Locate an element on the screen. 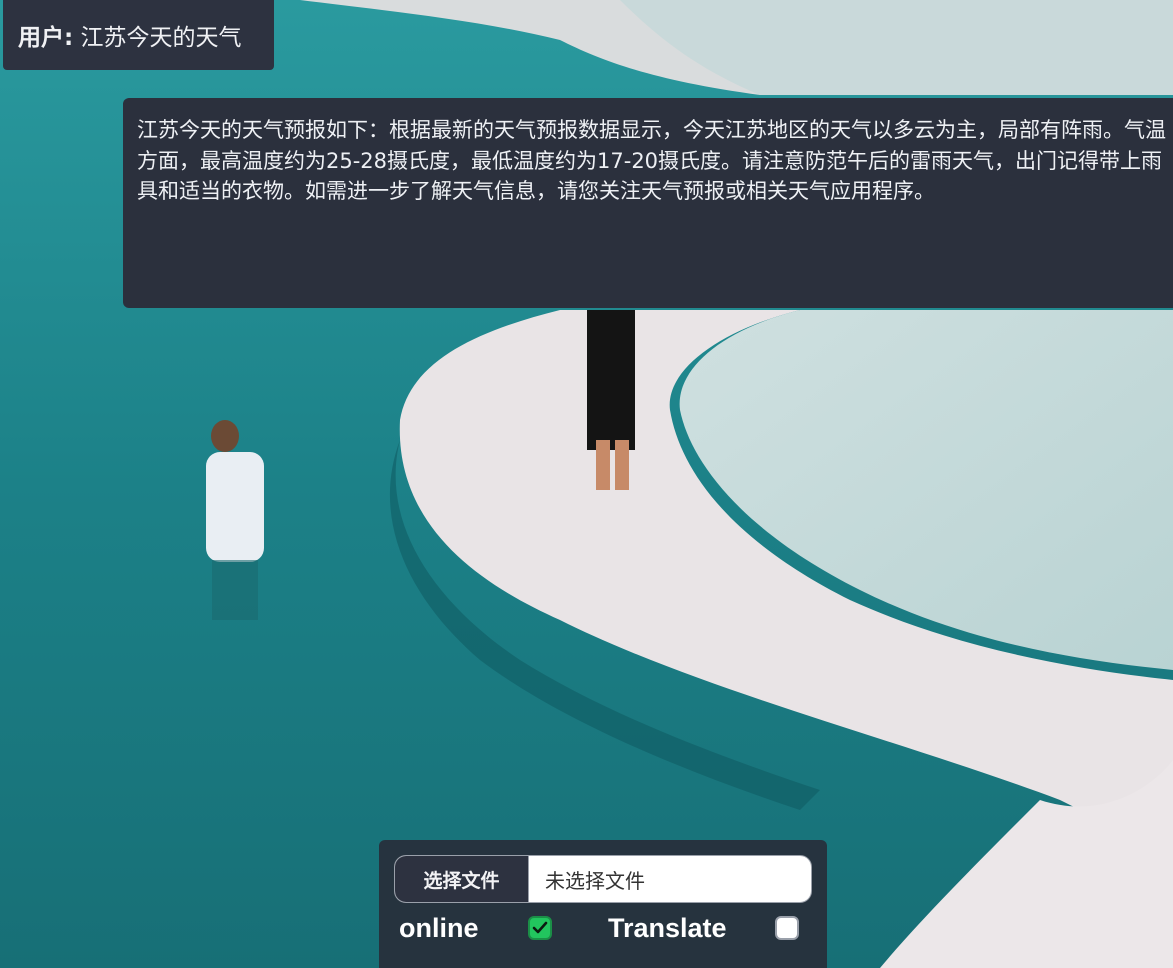  user-message-bubble: 用户: 江苏今天的天气 is located at coordinates (138, 35).